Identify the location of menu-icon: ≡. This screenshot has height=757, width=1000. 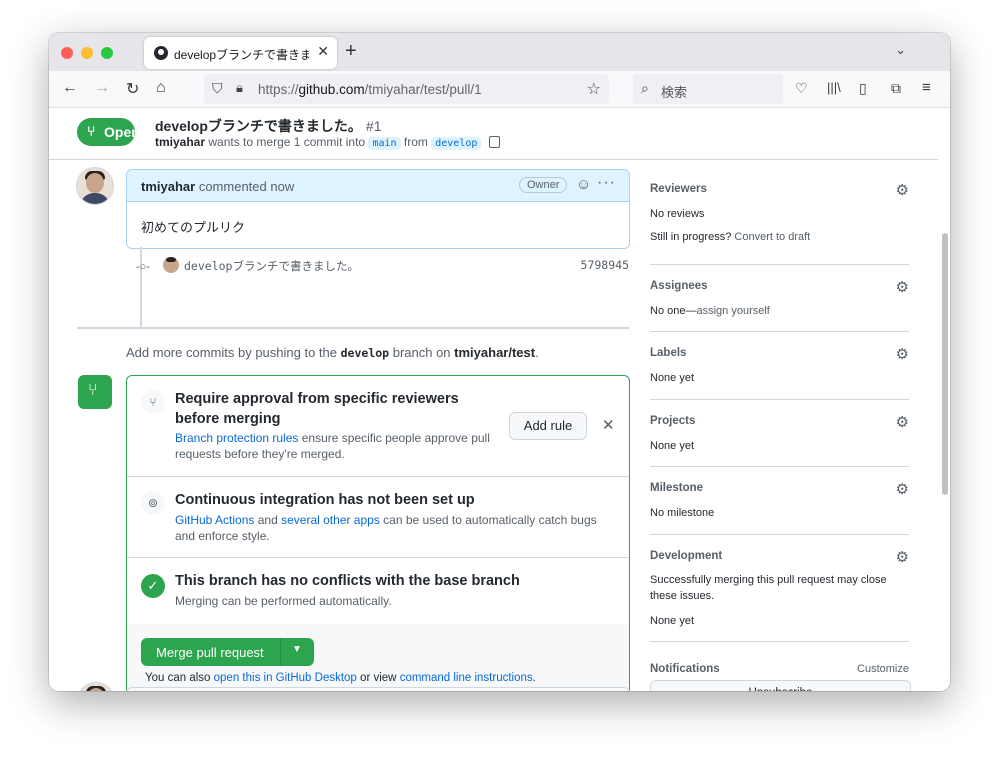
(926, 87).